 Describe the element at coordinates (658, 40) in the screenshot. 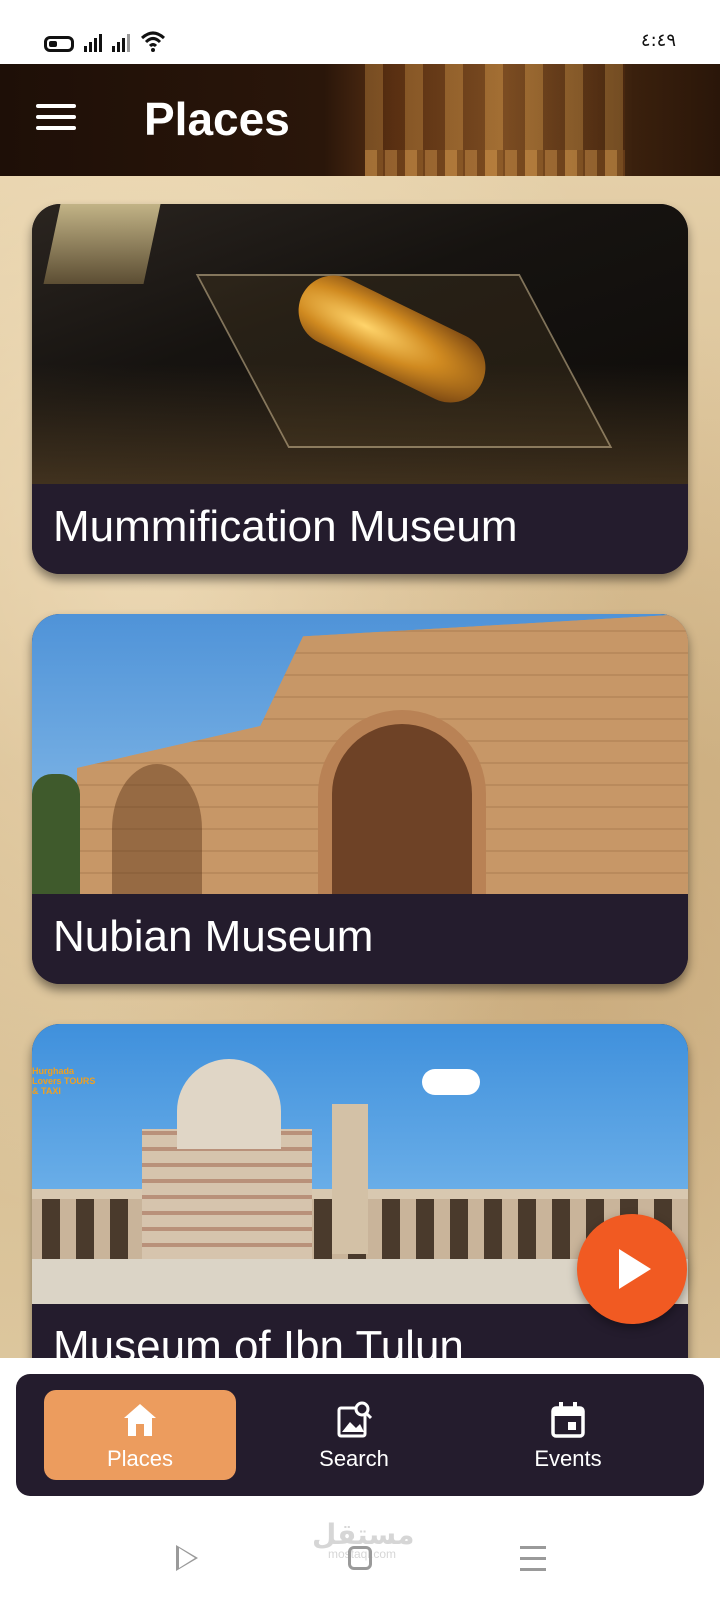

I see `status-time: ٤:٤٩` at that location.